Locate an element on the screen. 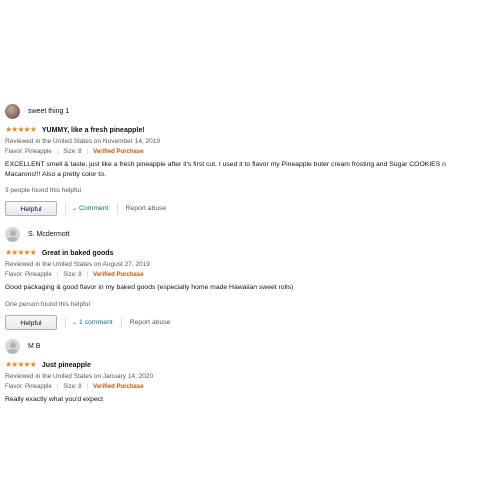 The height and width of the screenshot is (500, 500). comment-label: Comment is located at coordinates (93, 208).